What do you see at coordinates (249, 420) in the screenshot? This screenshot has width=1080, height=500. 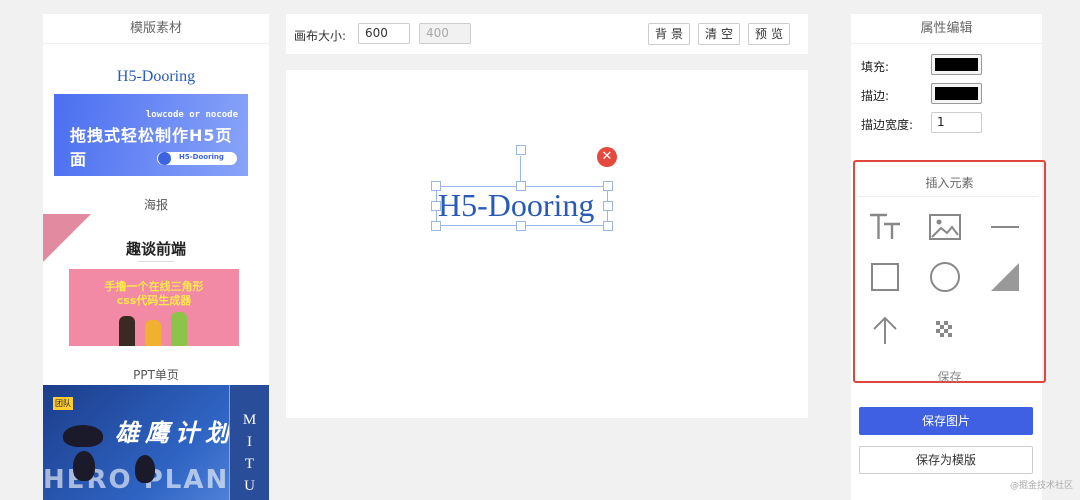 I see `side-letter: M` at bounding box center [249, 420].